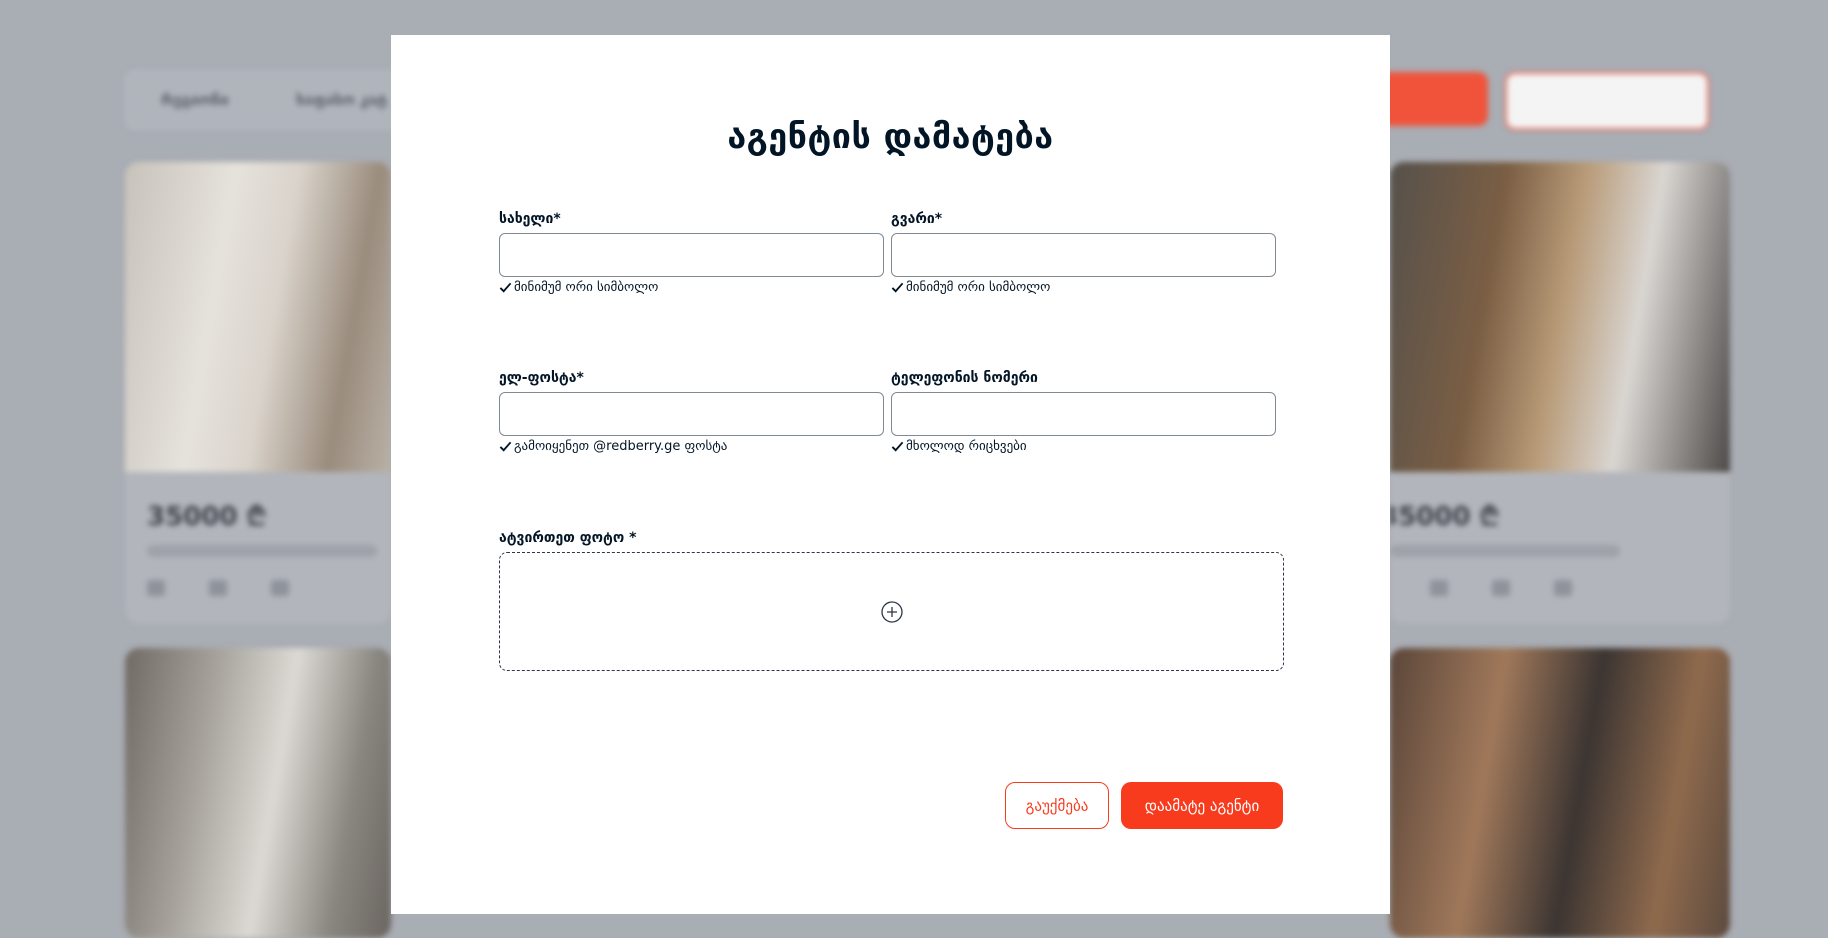 This screenshot has height=938, width=1828. I want to click on first-name-label: სახელი*, so click(530, 219).